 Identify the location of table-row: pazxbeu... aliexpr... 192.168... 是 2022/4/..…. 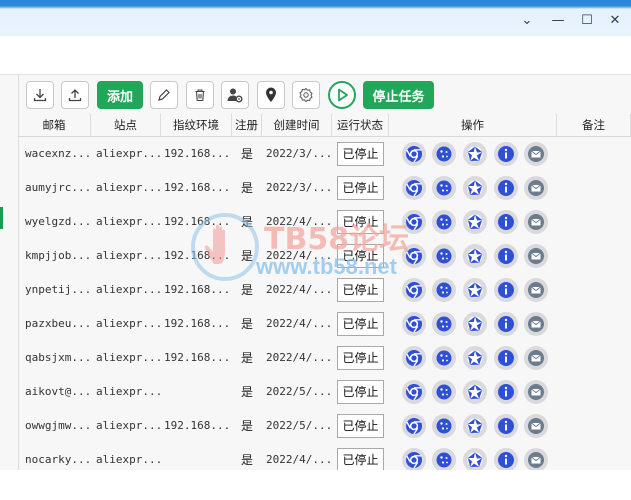
(324, 324).